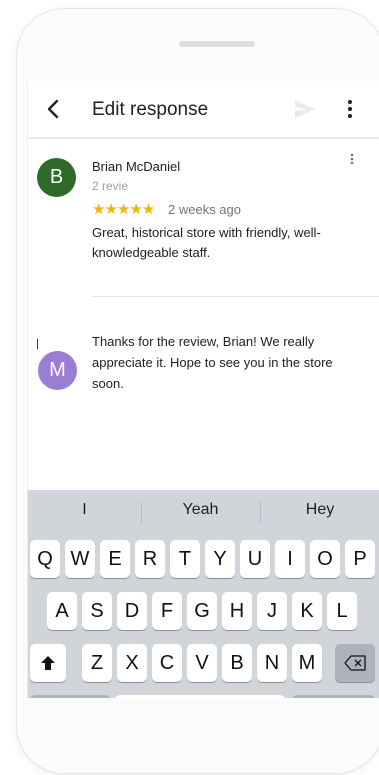 This screenshot has height=775, width=379. Describe the element at coordinates (123, 209) in the screenshot. I see `star-rating: ★★★★★` at that location.